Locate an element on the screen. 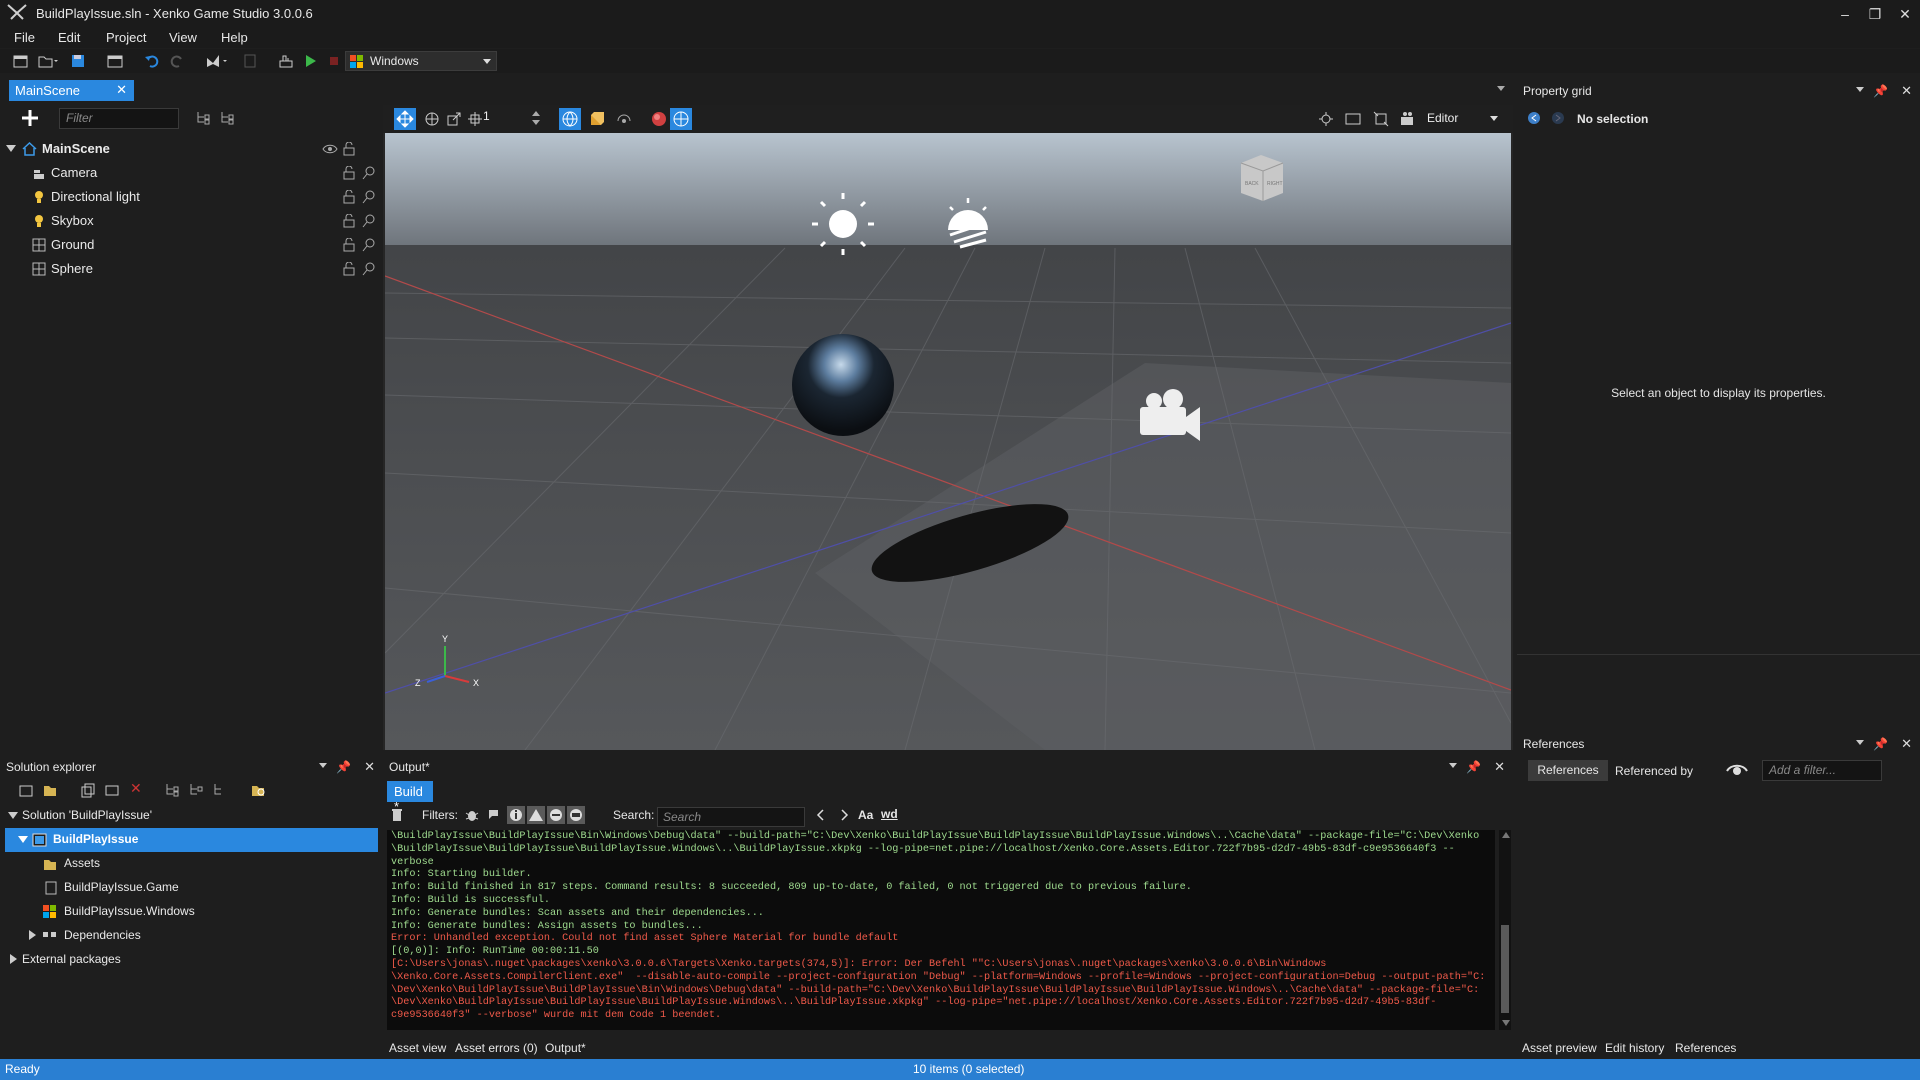 This screenshot has height=1080, width=1920. tab-referenced-by: Referenced by is located at coordinates (1654, 771).